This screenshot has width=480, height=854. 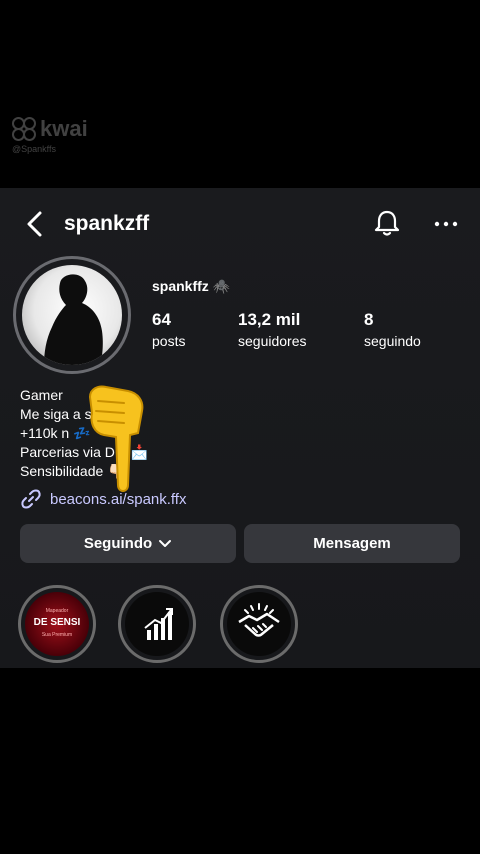 I want to click on display-name: spankffz 🕷️, so click(x=191, y=286).